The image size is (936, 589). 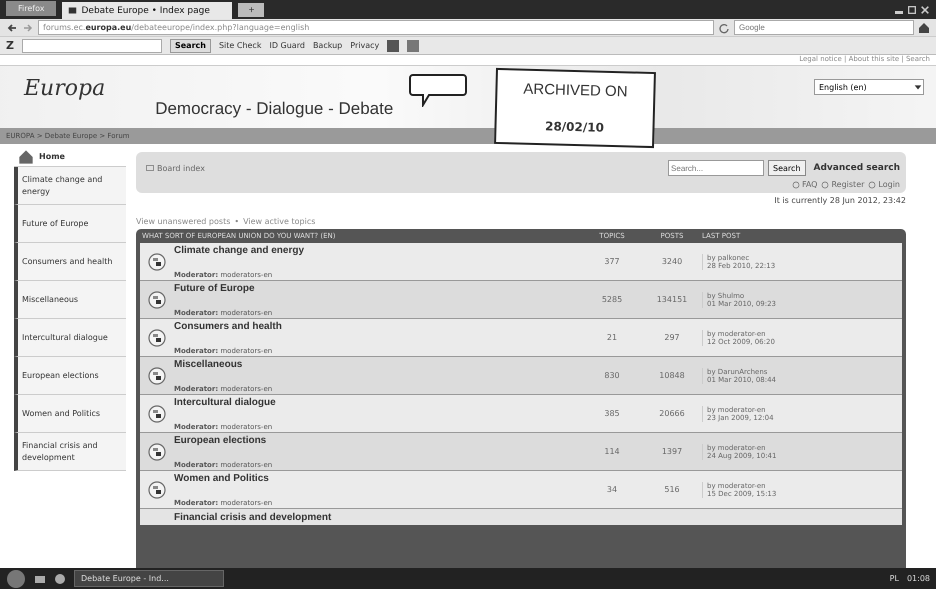 I want to click on language-select: English (en), so click(x=869, y=87).